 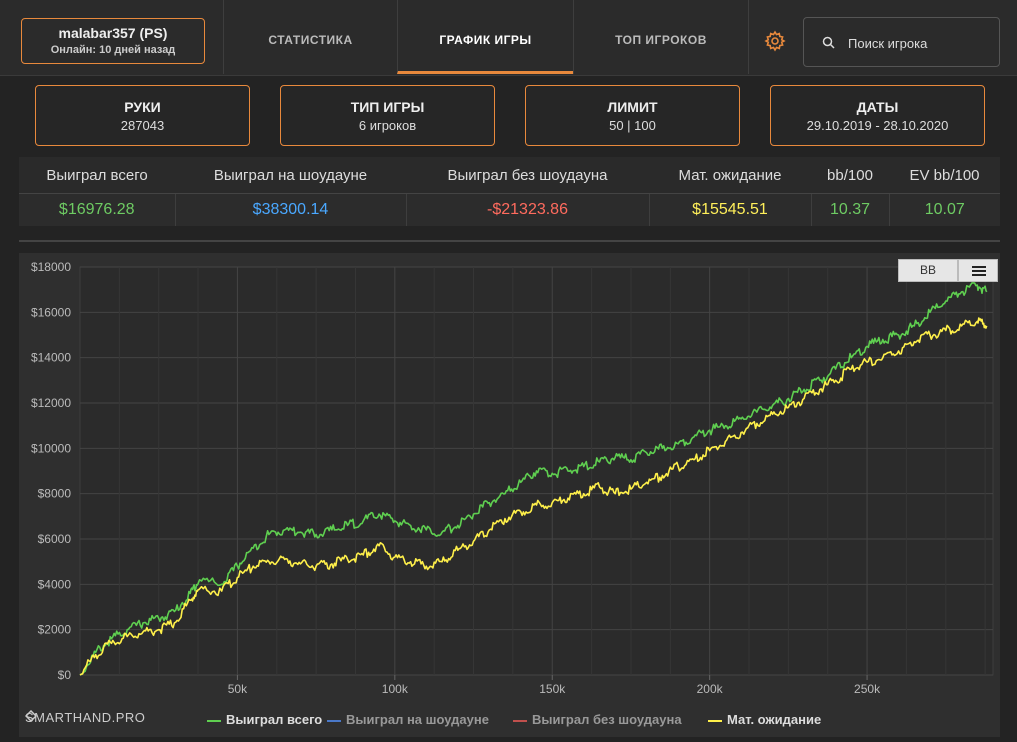 I want to click on legend-label: Выиграл всего, so click(x=274, y=719).